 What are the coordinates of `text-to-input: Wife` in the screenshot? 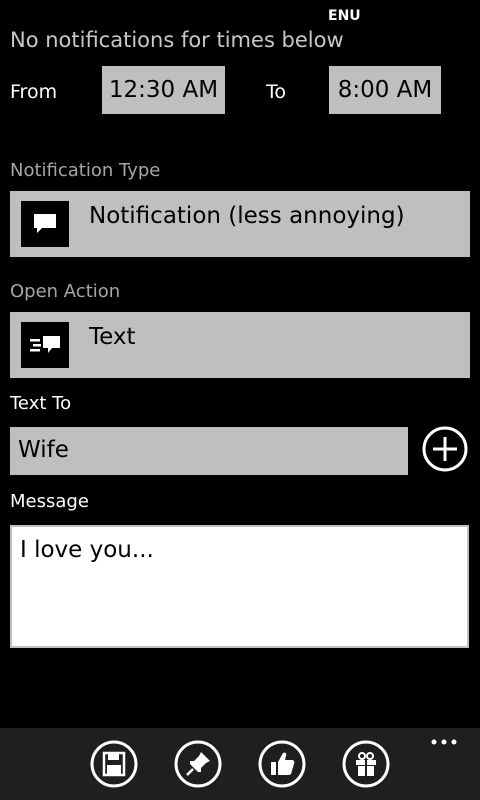 It's located at (209, 451).